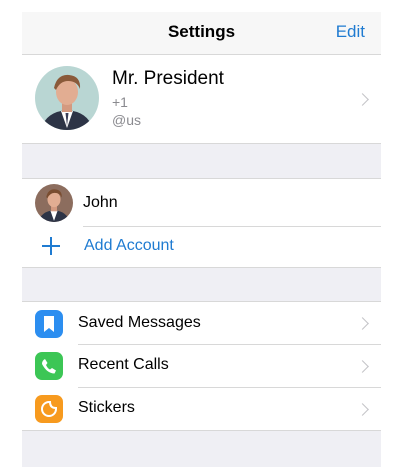  I want to click on add-account-row: Add Account, so click(201, 247).